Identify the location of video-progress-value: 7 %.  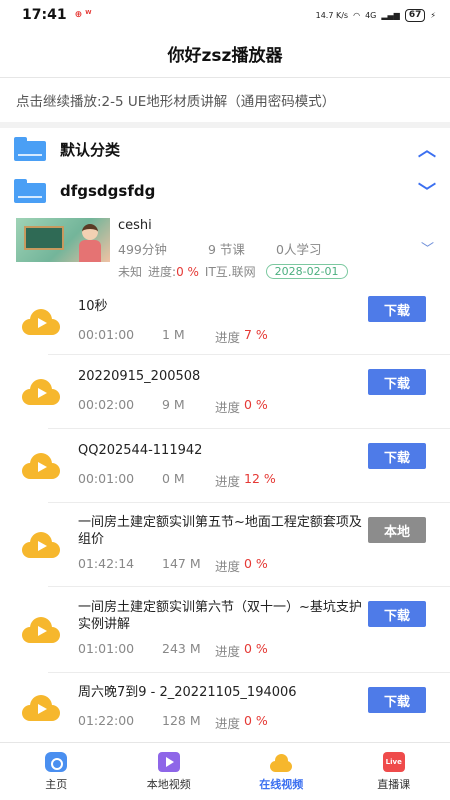
(256, 334).